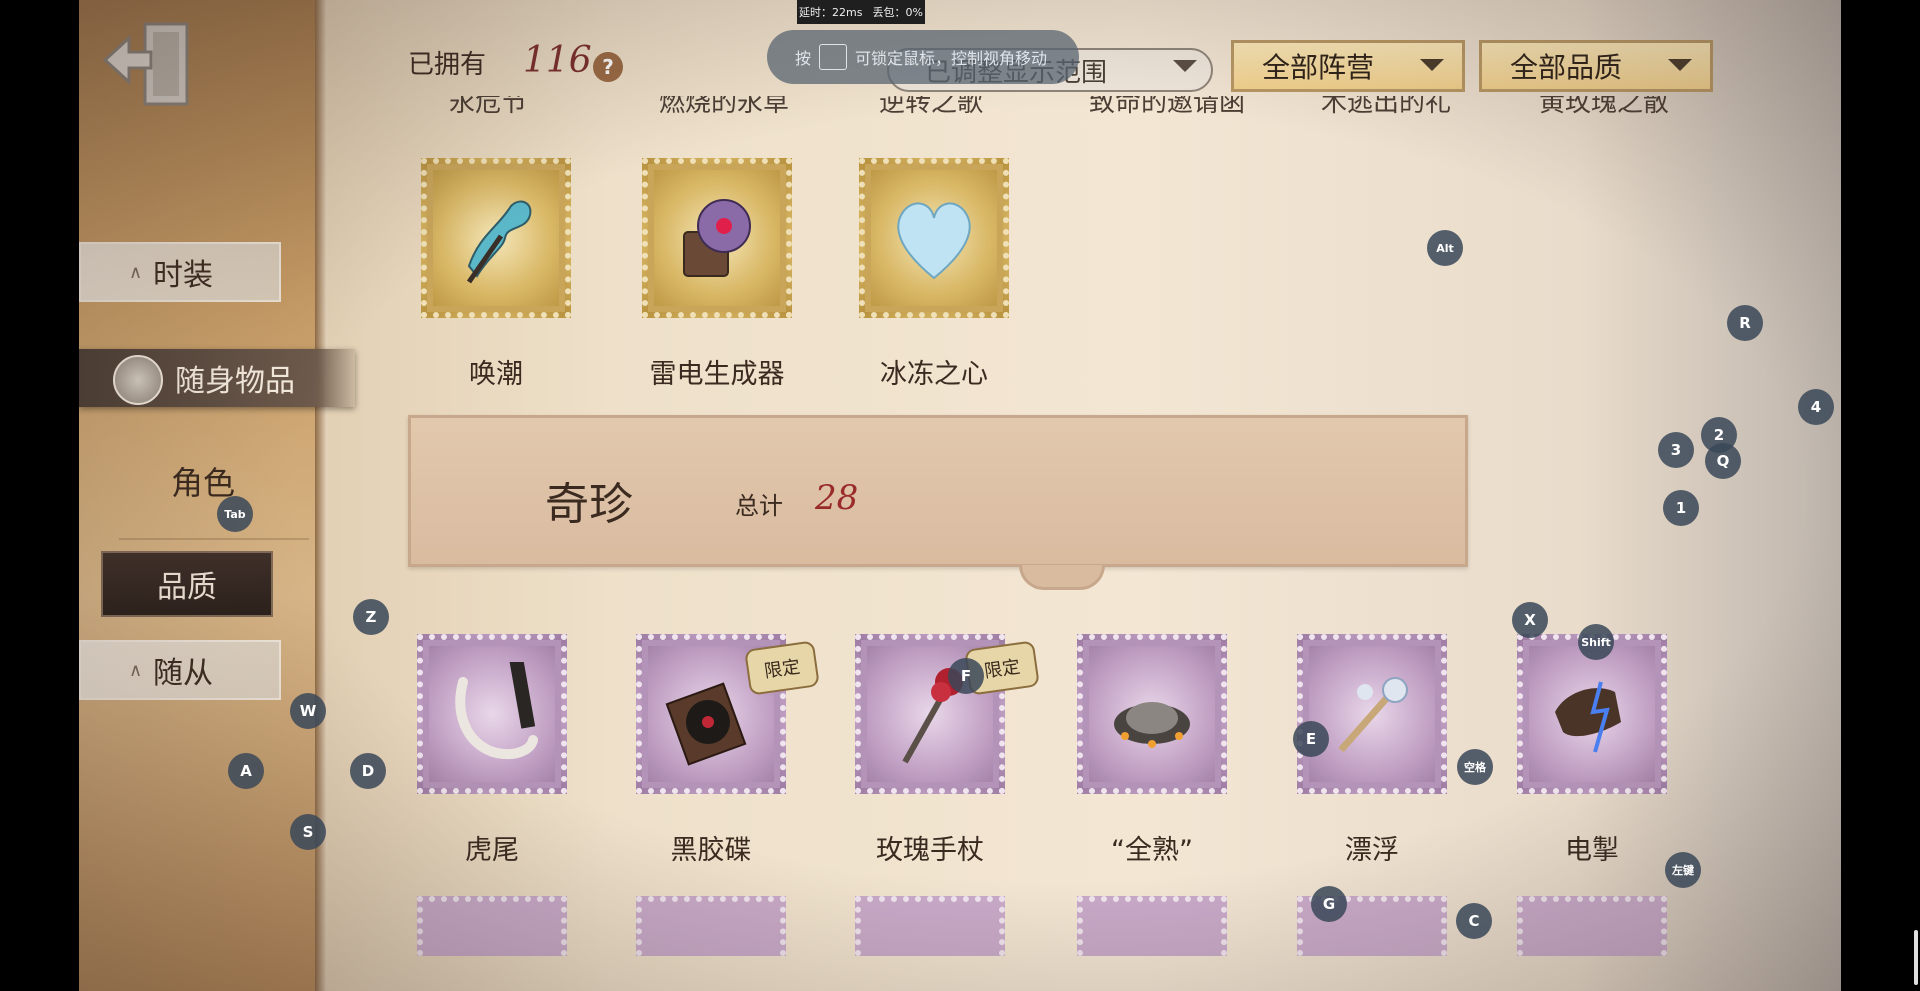 Image resolution: width=1920 pixels, height=991 pixels. What do you see at coordinates (557, 60) in the screenshot?
I see `owned-count: 116` at bounding box center [557, 60].